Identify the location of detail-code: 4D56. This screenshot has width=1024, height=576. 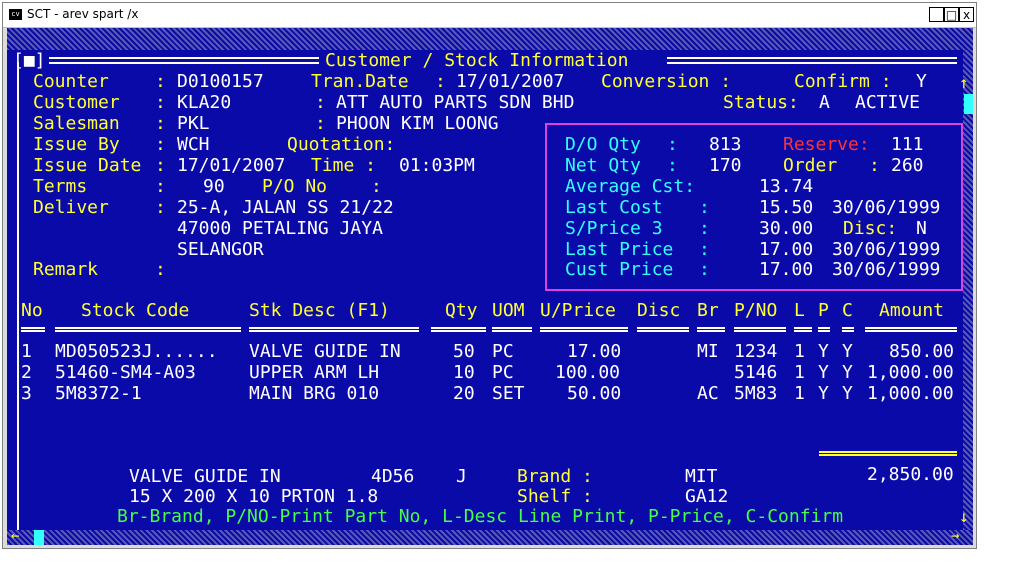
(393, 476).